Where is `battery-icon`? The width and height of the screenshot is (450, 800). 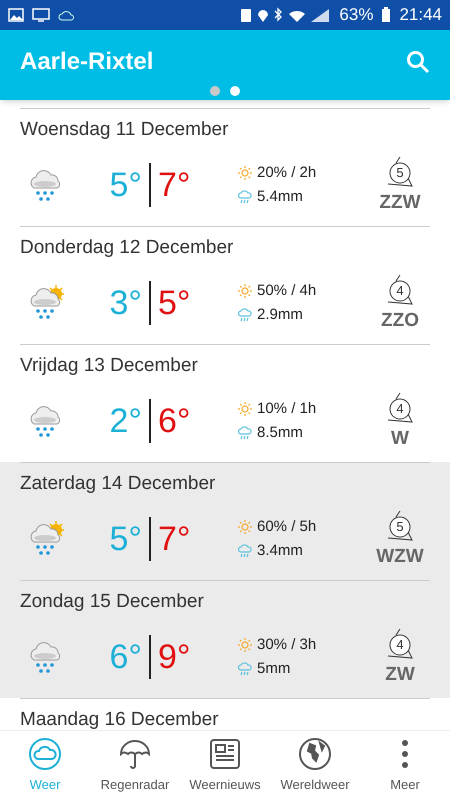
battery-icon is located at coordinates (386, 15).